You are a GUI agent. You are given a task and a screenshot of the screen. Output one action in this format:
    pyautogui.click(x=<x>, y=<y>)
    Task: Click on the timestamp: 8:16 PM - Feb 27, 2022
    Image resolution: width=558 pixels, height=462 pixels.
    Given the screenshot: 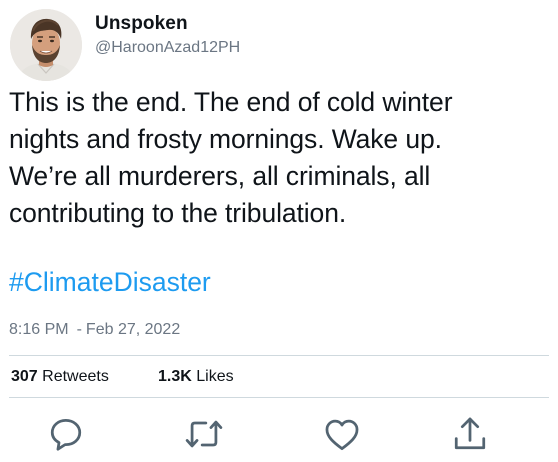 What is the action you would take?
    pyautogui.click(x=94, y=330)
    